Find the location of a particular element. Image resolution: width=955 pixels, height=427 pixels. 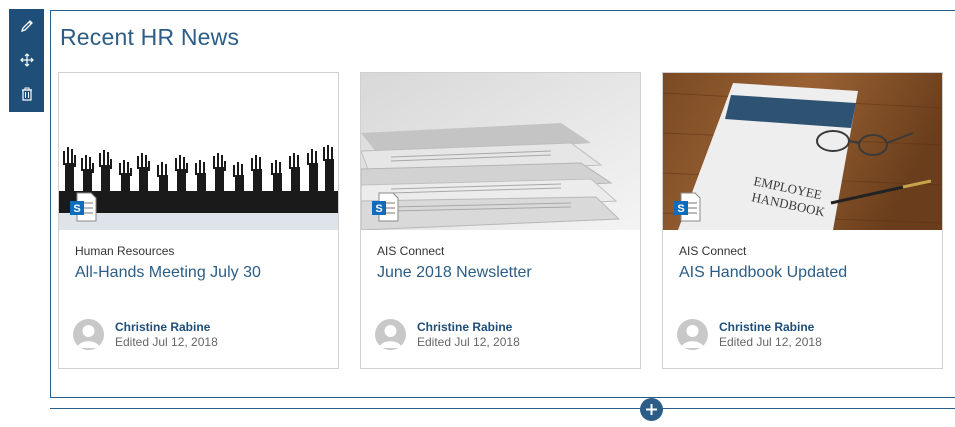

pencil-icon is located at coordinates (26, 26).